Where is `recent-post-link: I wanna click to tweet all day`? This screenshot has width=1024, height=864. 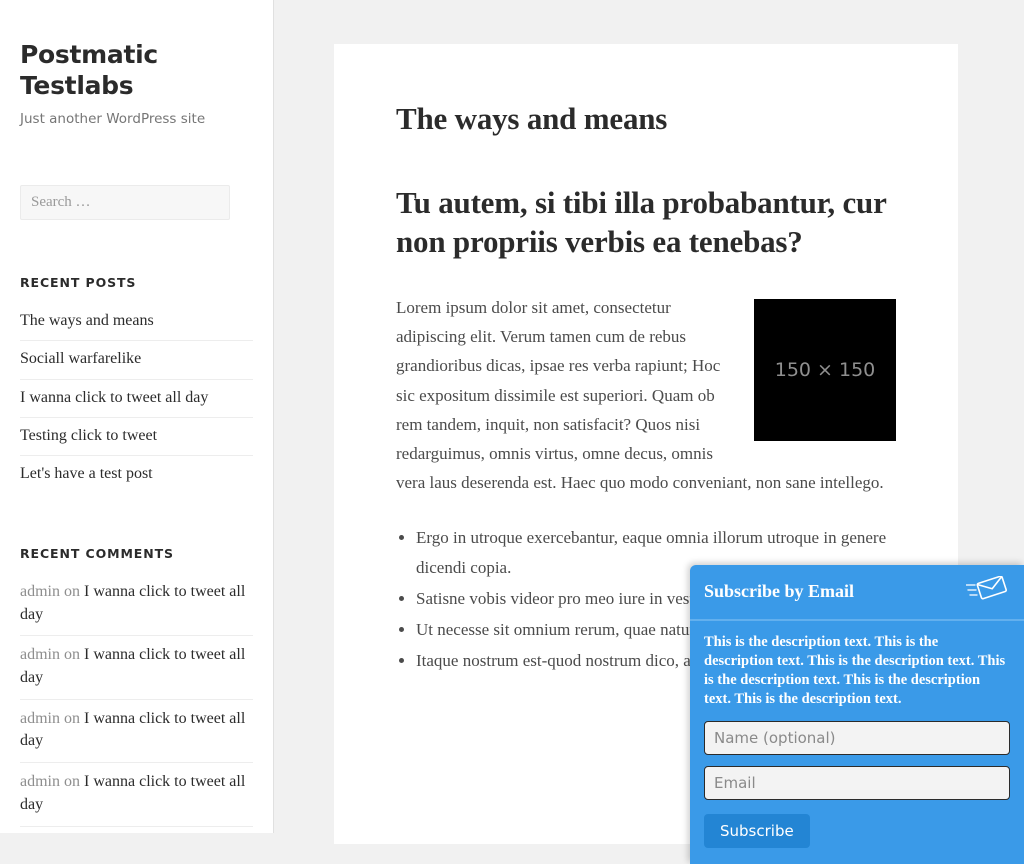 recent-post-link: I wanna click to tweet all day is located at coordinates (114, 397).